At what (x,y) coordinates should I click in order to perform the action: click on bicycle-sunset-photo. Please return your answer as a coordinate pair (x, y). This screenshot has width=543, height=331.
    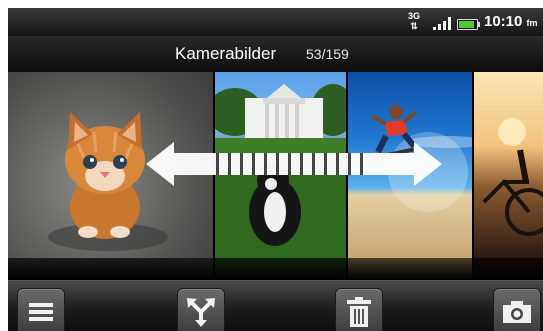
    Looking at the image, I should click on (508, 165).